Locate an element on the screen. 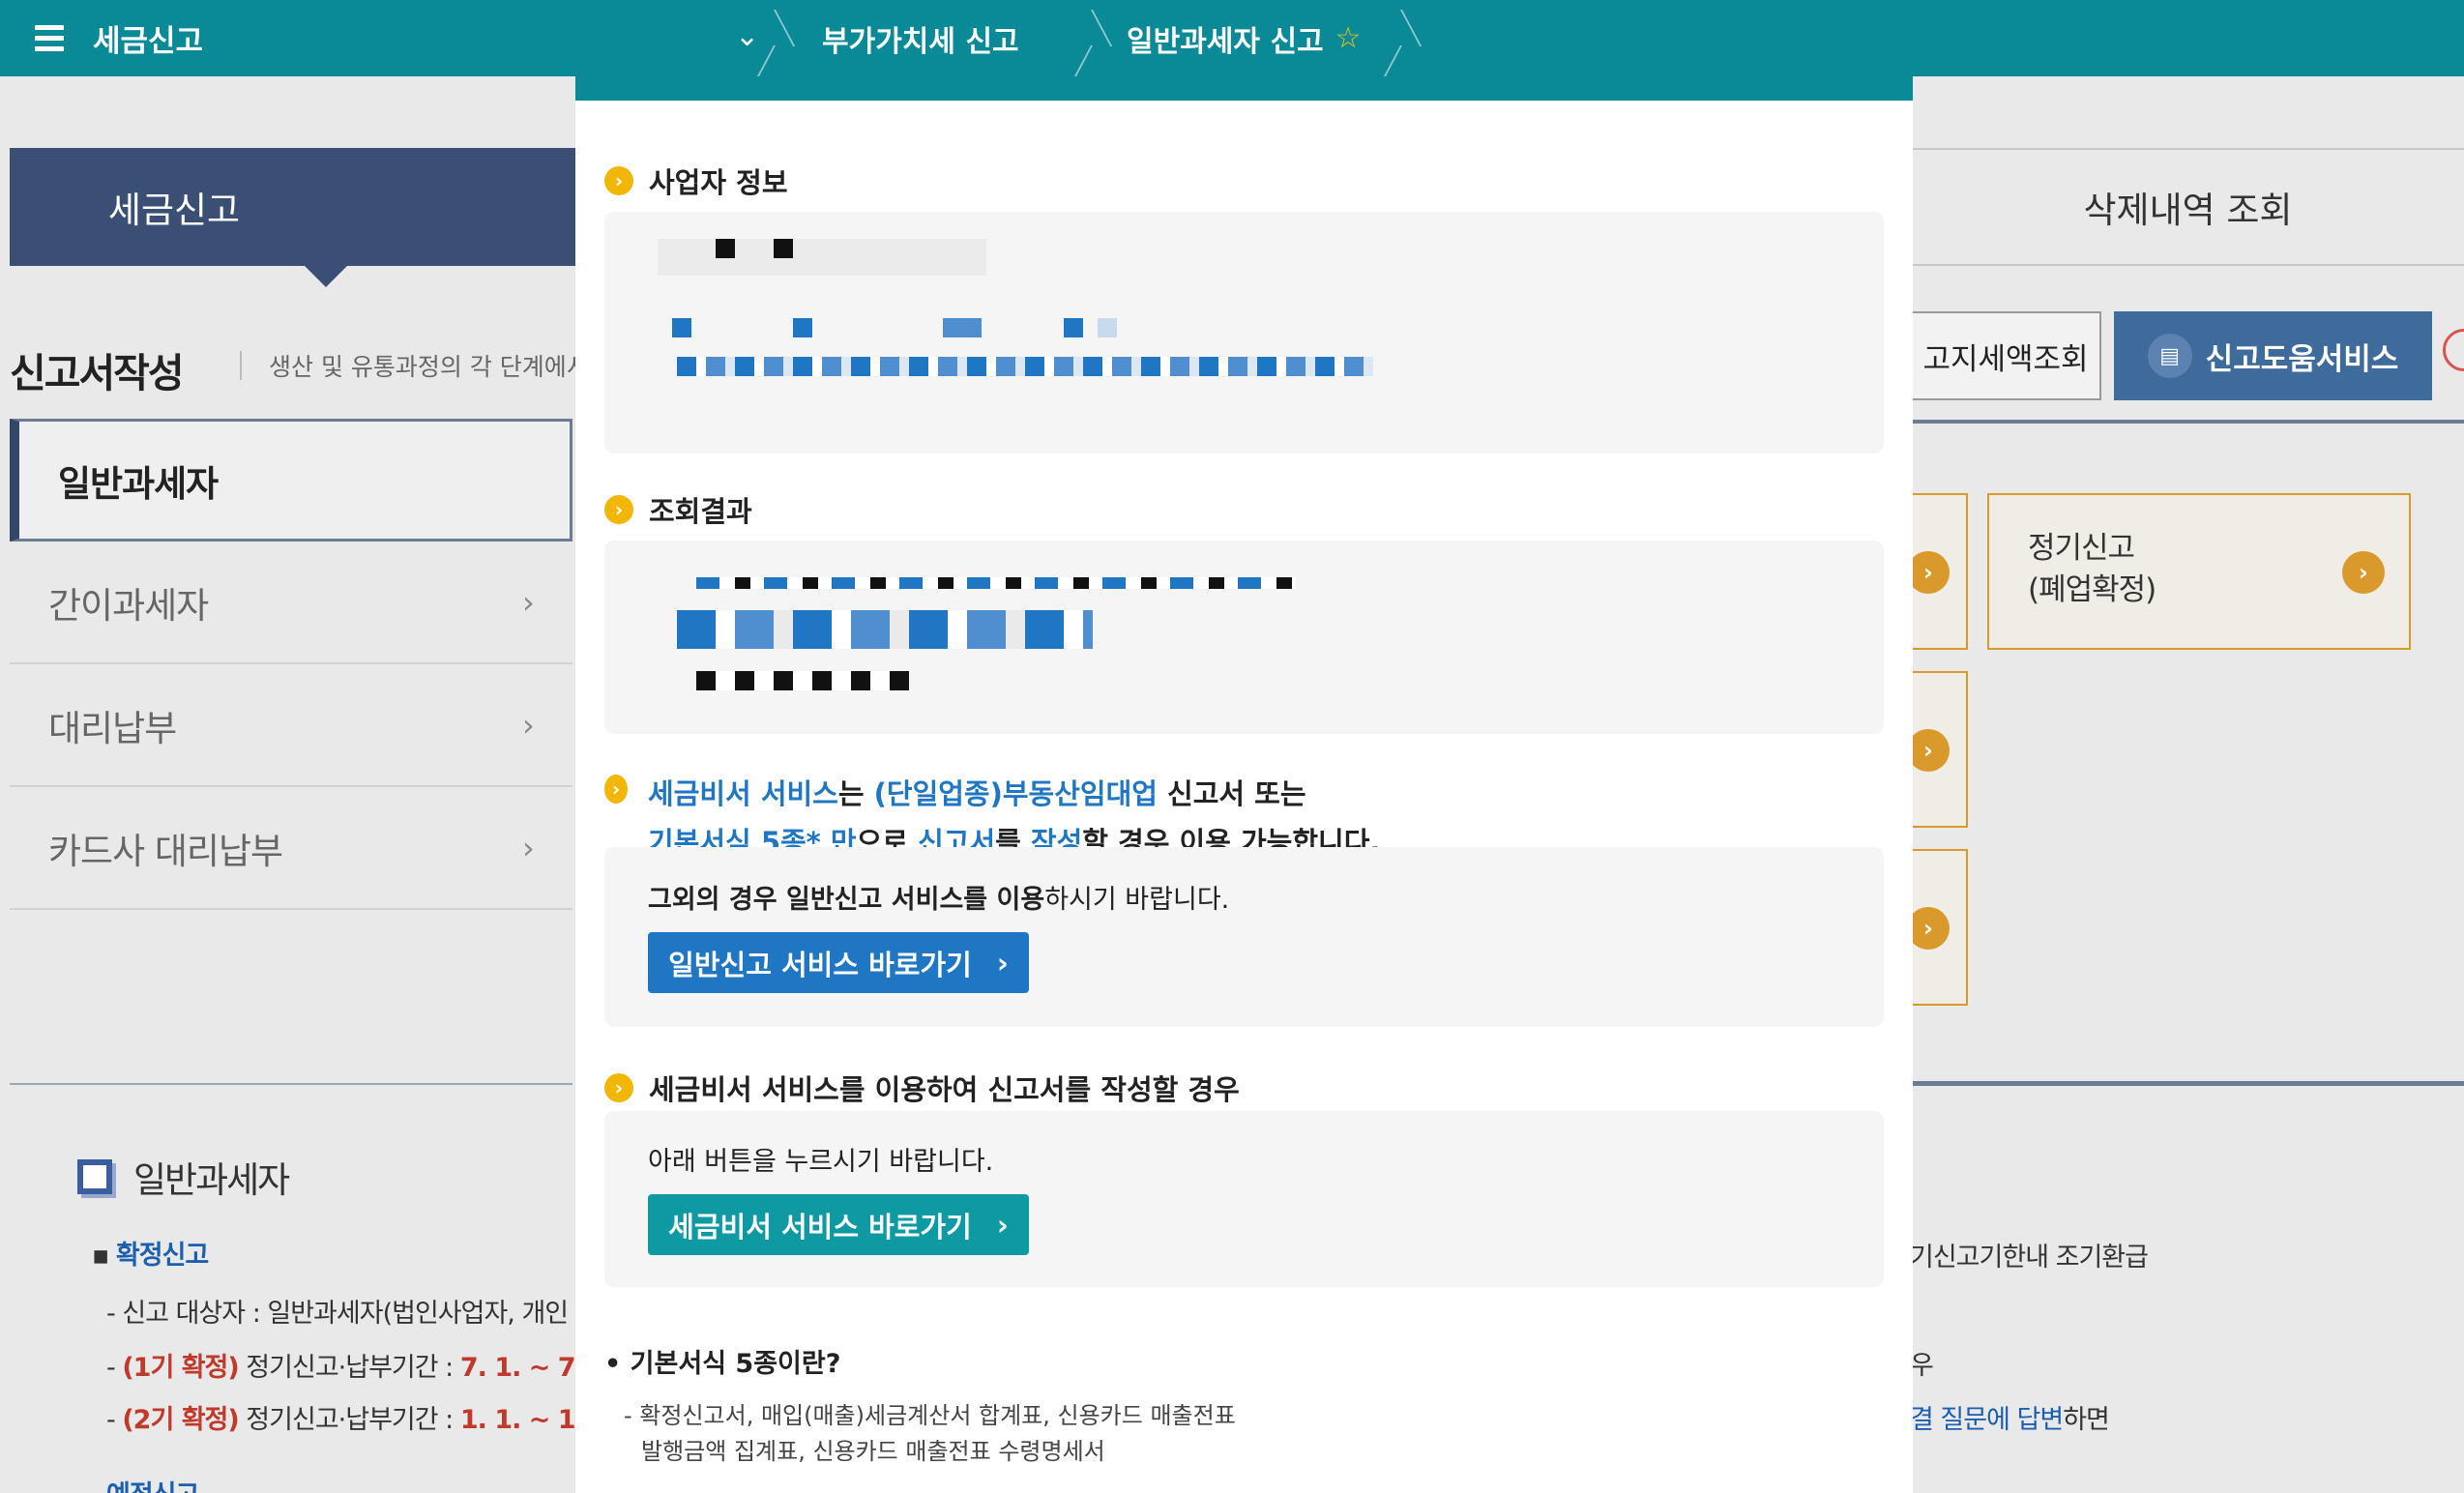 The width and height of the screenshot is (2464, 1493). confirm-report-text: 확정신고 is located at coordinates (162, 1256).